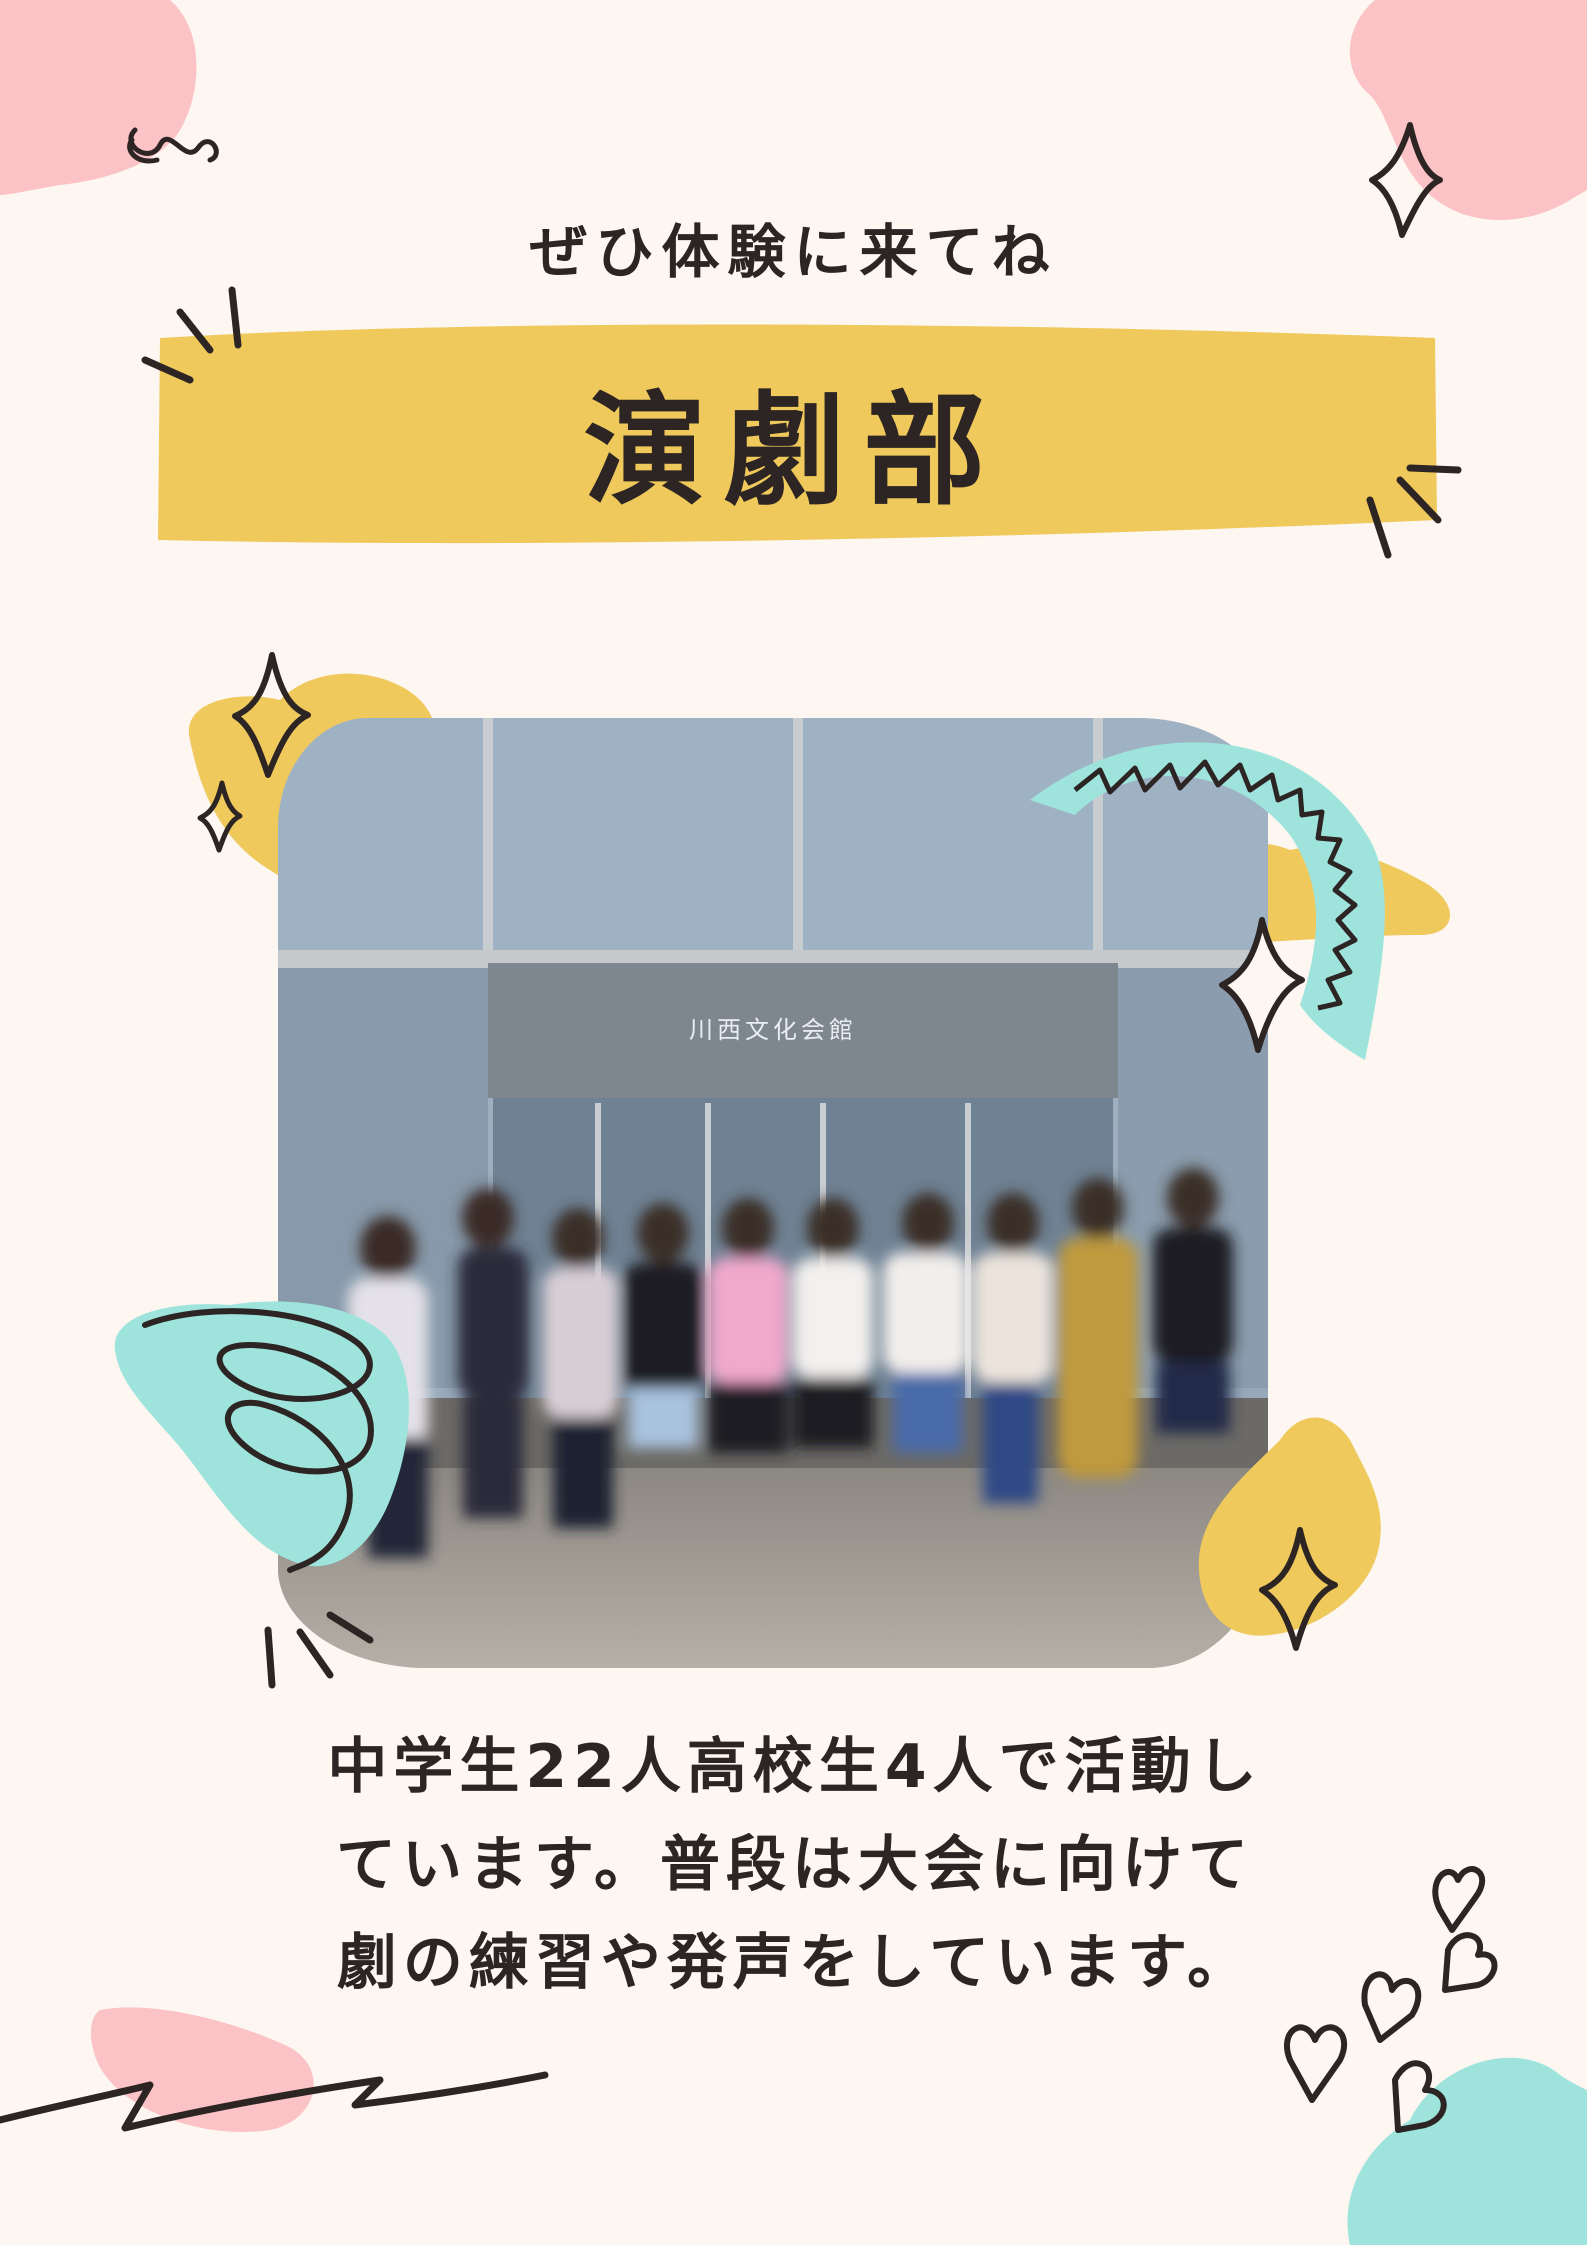  I want to click on description-line: 中学生22人高校生4人で活動し, so click(795, 1767).